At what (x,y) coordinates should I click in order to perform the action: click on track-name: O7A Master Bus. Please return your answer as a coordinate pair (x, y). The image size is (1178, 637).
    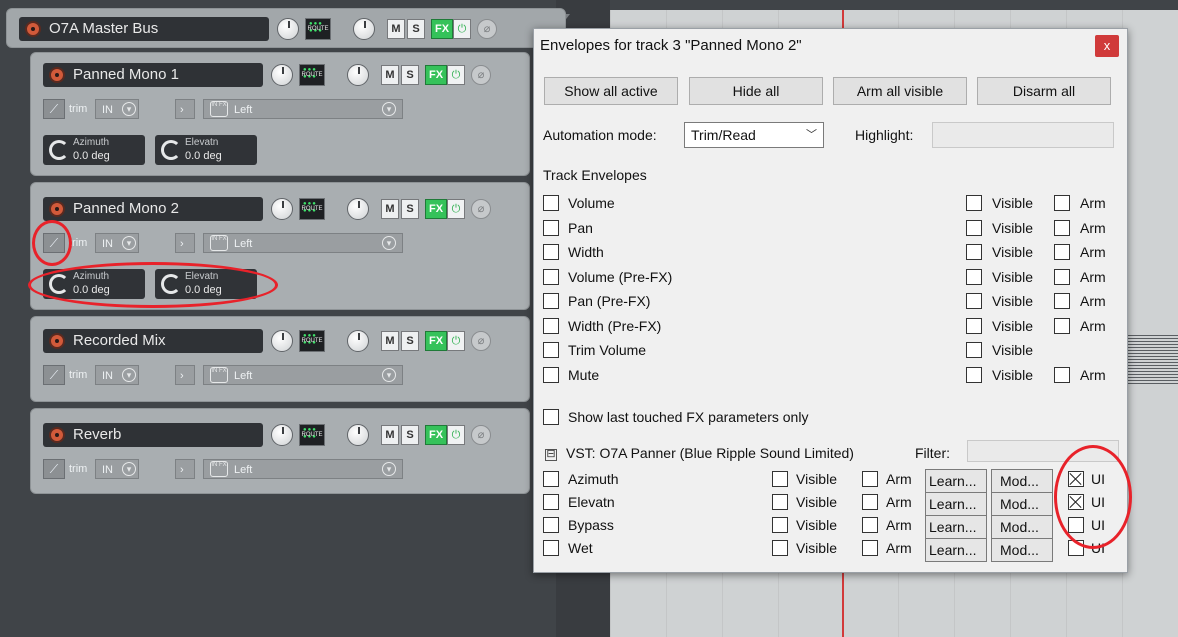
    Looking at the image, I should click on (144, 29).